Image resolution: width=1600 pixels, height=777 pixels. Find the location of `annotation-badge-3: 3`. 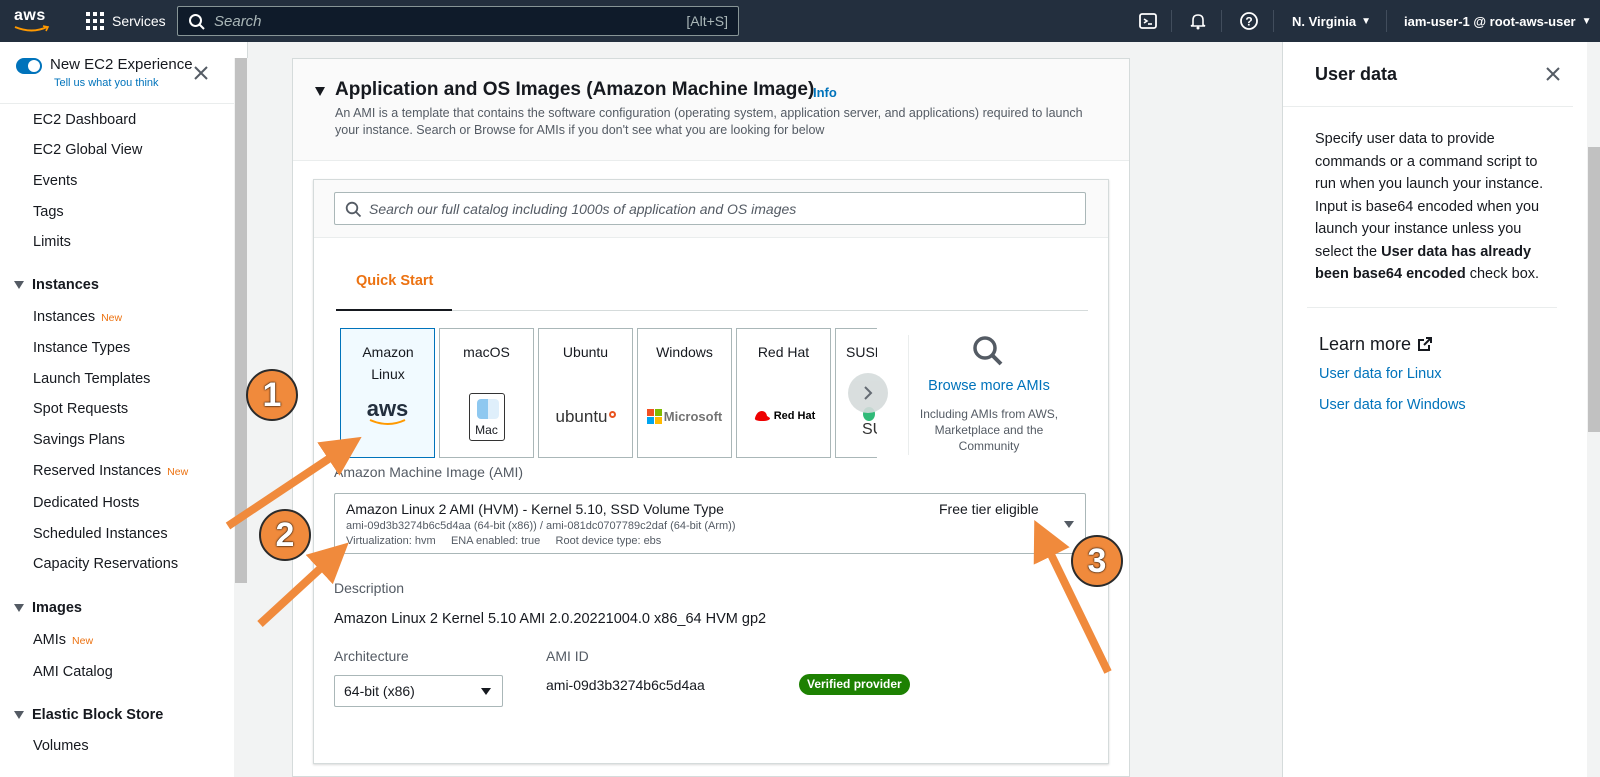

annotation-badge-3: 3 is located at coordinates (1097, 561).